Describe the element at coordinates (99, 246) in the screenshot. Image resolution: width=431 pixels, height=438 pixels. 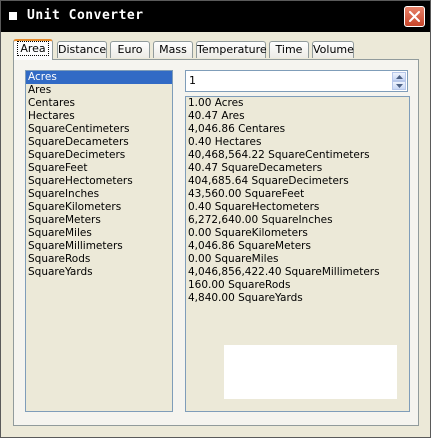
I see `unit-list-item: SquareMillimeters` at that location.